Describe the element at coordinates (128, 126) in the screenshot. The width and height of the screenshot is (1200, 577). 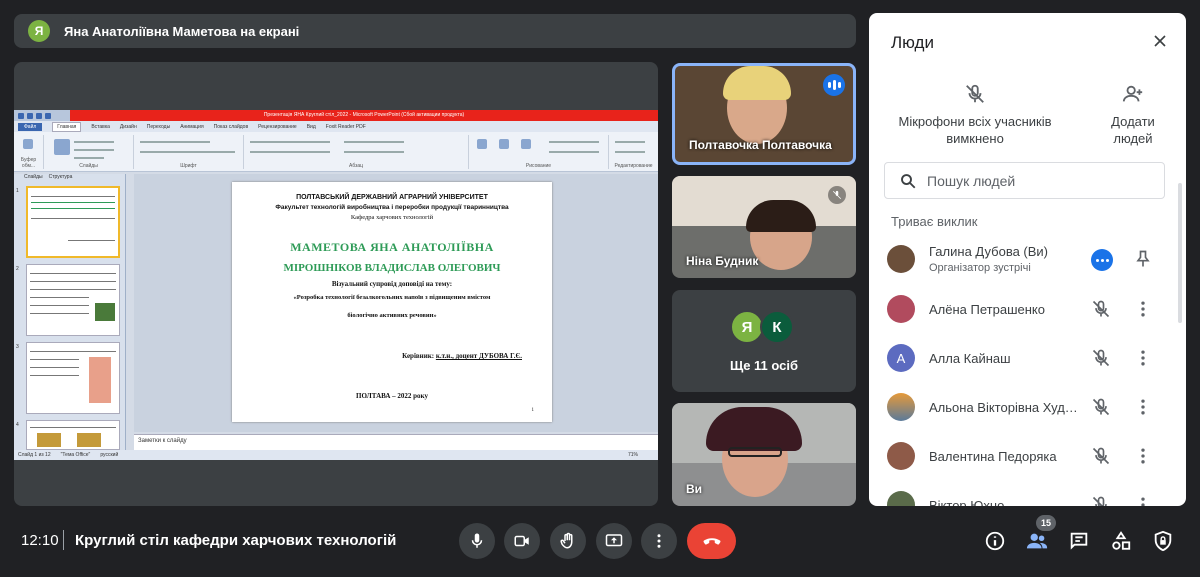
I see `ppt-tab: Дизайн` at that location.